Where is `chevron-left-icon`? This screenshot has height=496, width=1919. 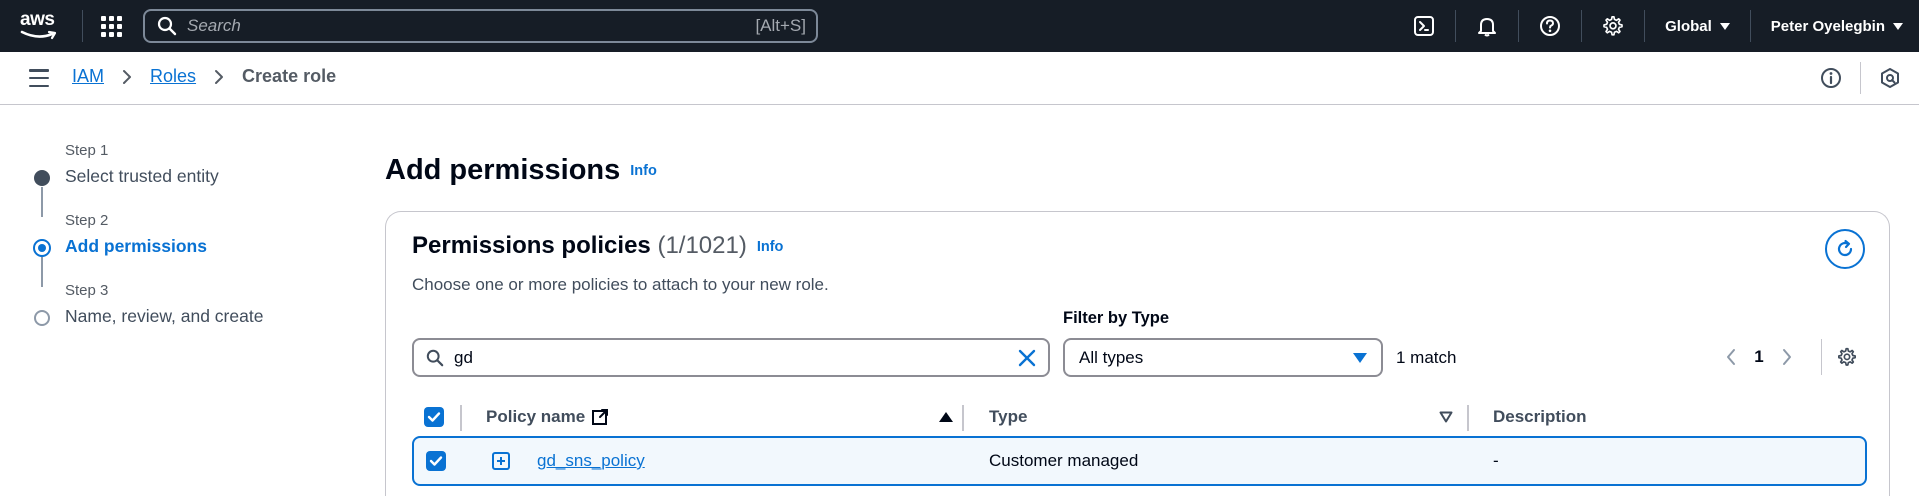 chevron-left-icon is located at coordinates (1731, 357).